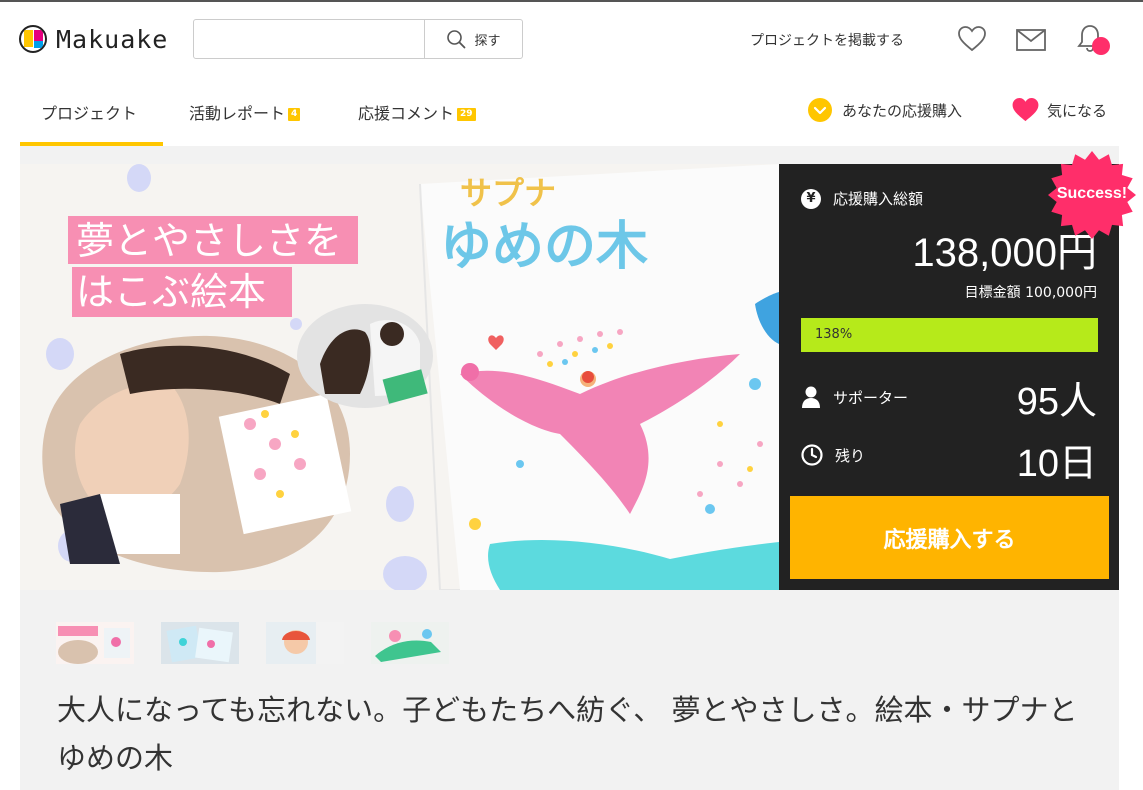 This screenshot has height=790, width=1143. Describe the element at coordinates (487, 41) in the screenshot. I see `search-button-label: 探す` at that location.